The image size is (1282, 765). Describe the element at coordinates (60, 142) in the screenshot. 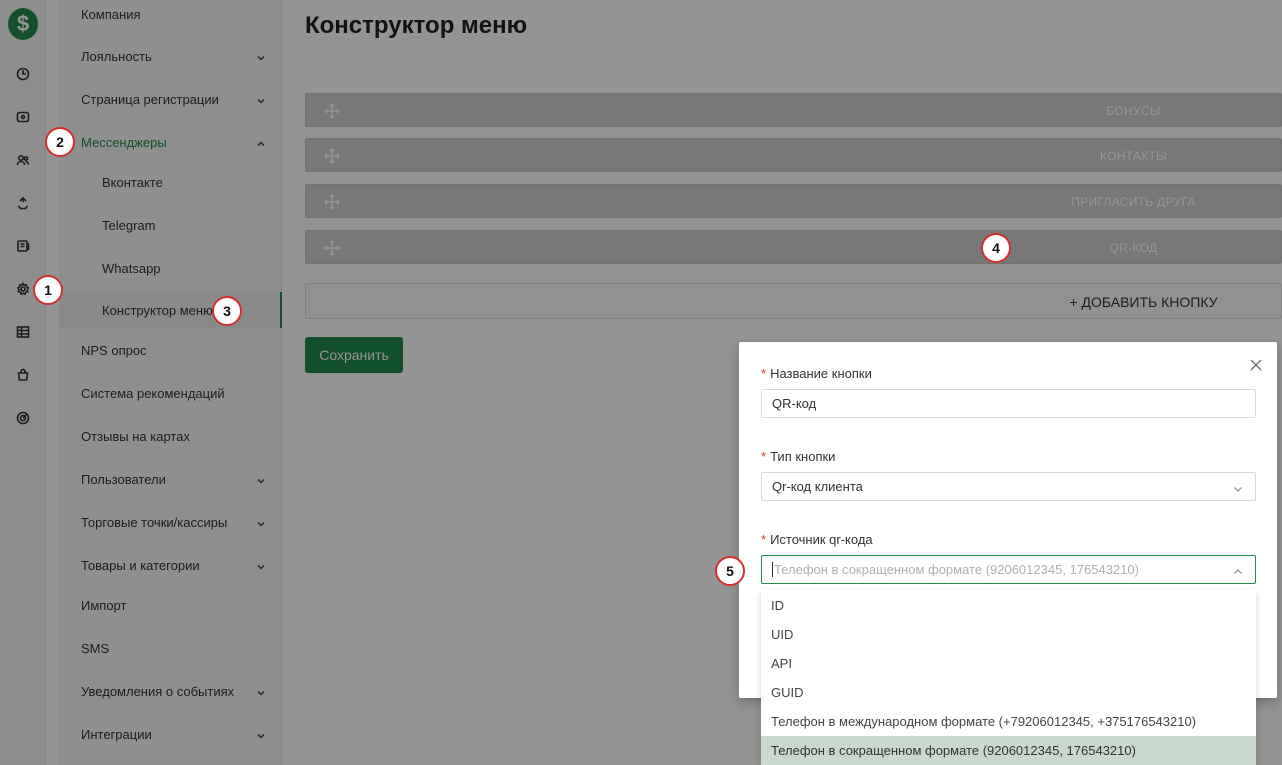

I see `callout-marker: 2` at that location.